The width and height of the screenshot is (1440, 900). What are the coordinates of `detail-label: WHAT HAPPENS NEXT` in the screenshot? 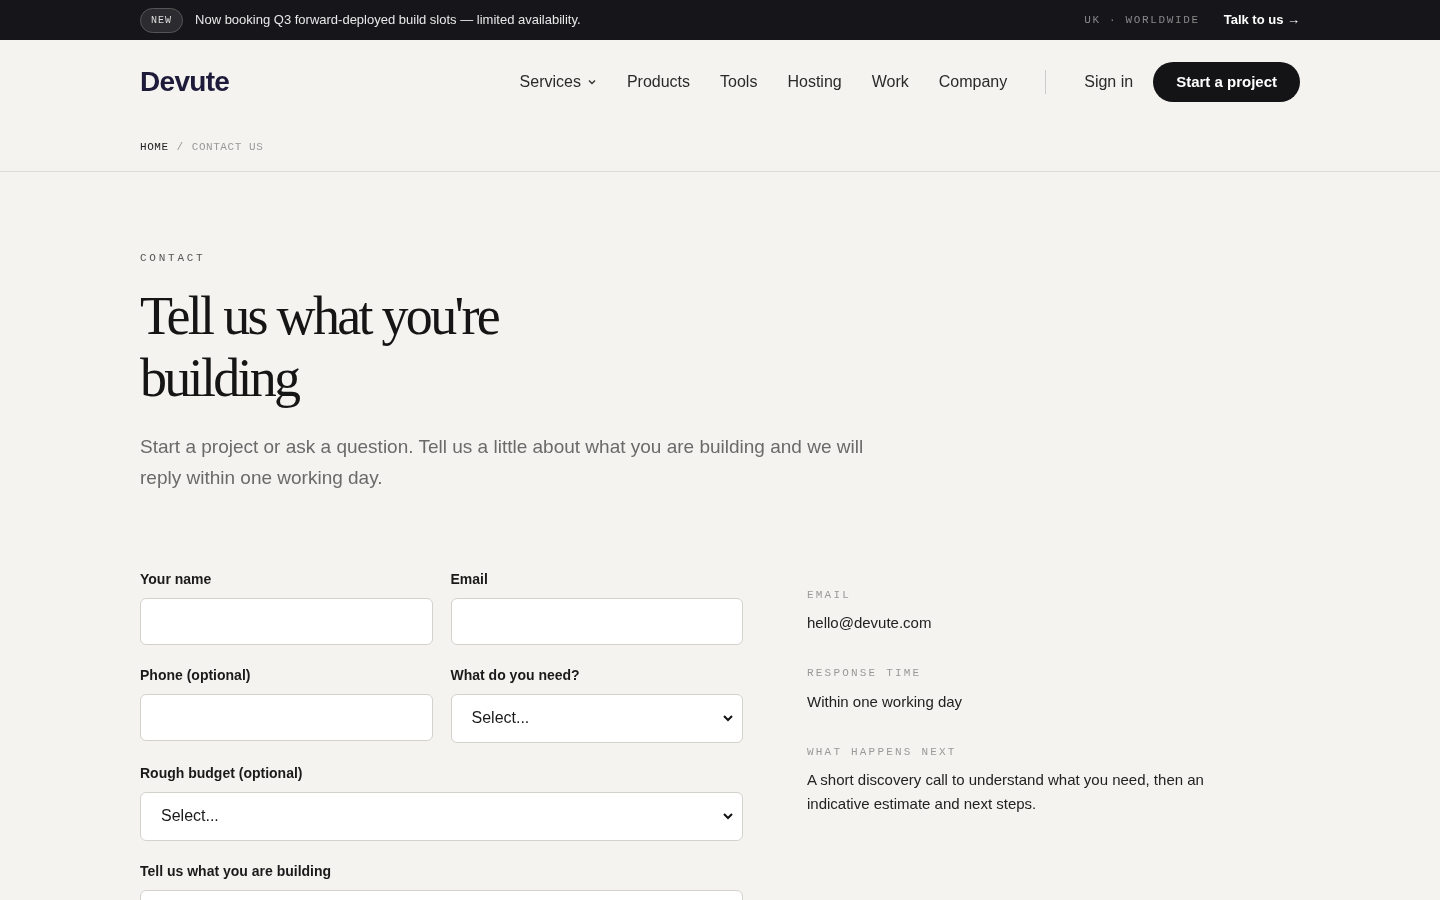 It's located at (882, 752).